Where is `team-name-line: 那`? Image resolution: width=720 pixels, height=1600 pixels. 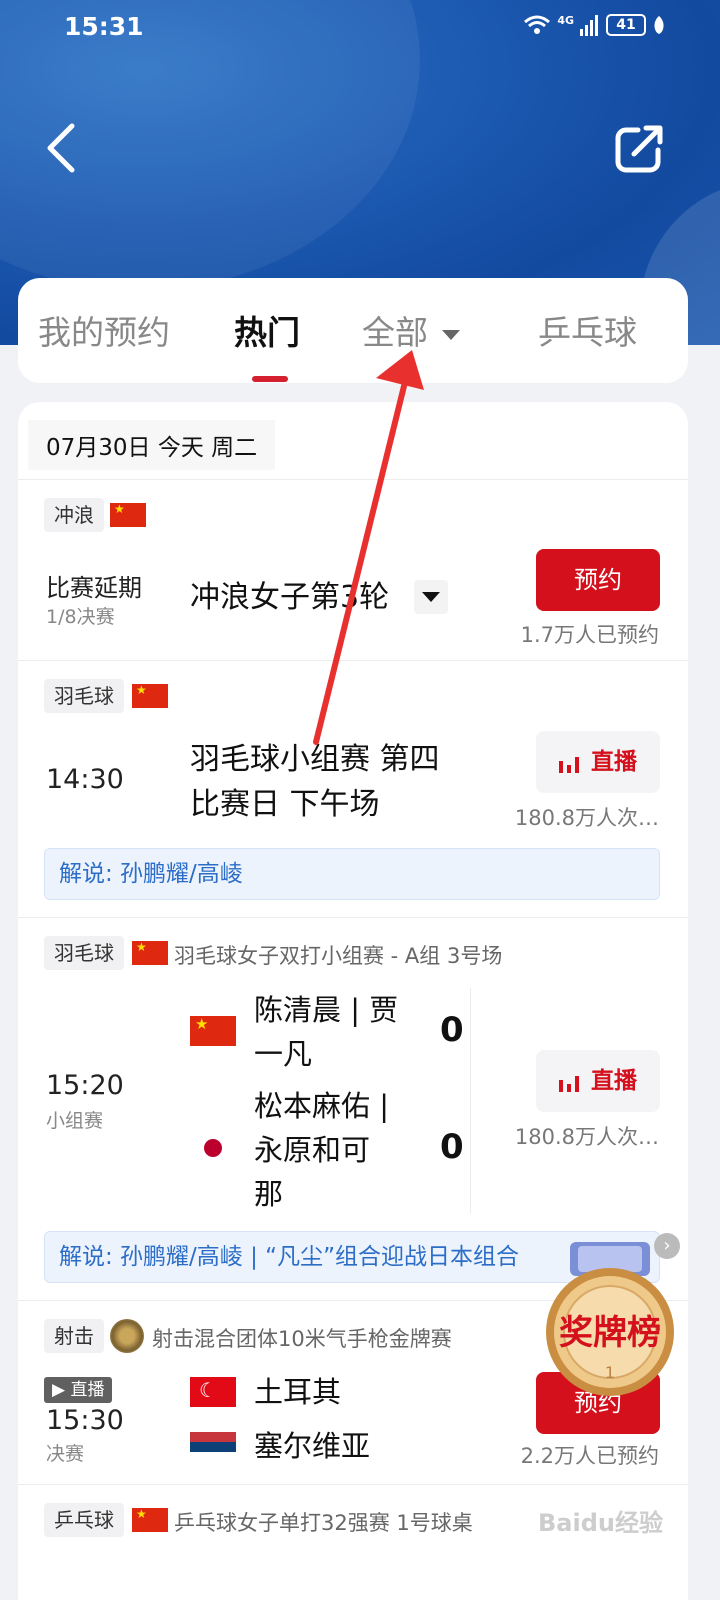 team-name-line: 那 is located at coordinates (269, 1194).